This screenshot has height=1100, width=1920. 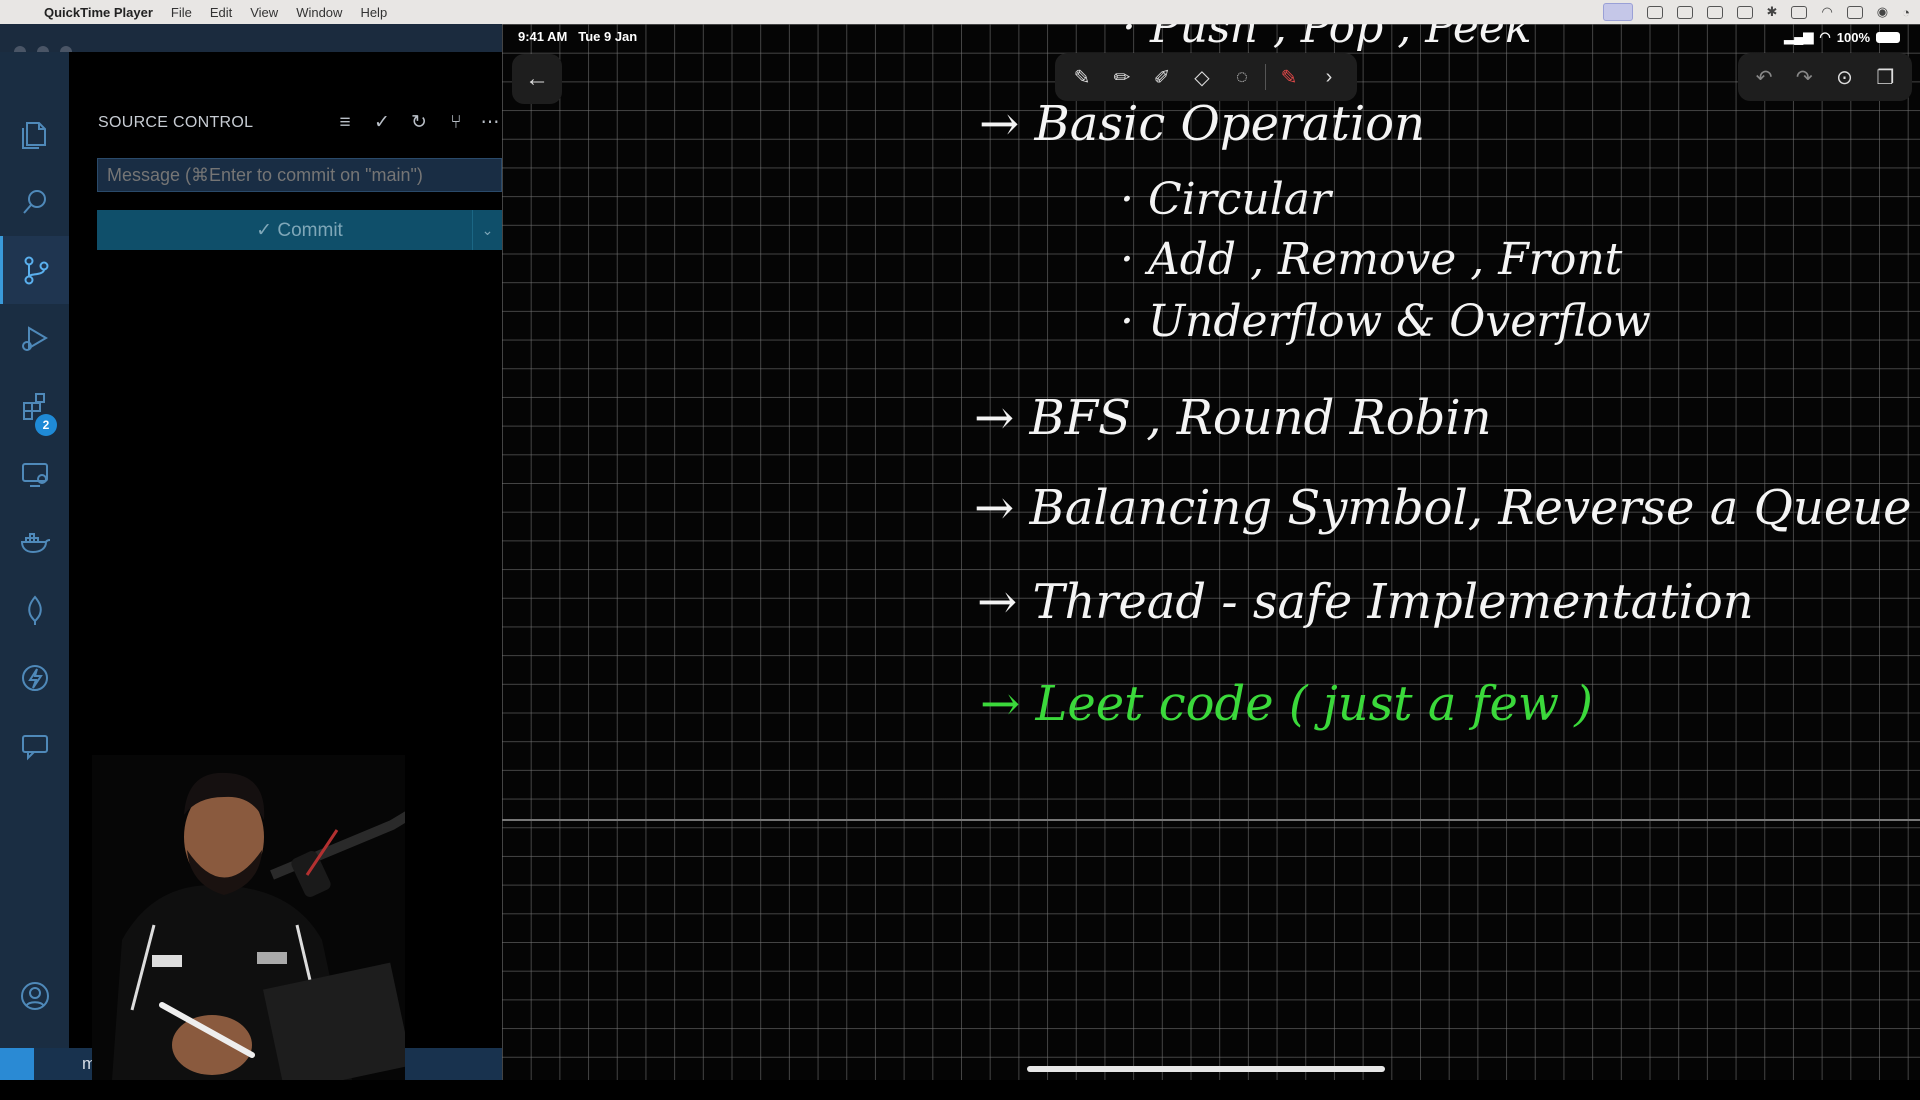 What do you see at coordinates (34, 406) in the screenshot?
I see `extensions-icon` at bounding box center [34, 406].